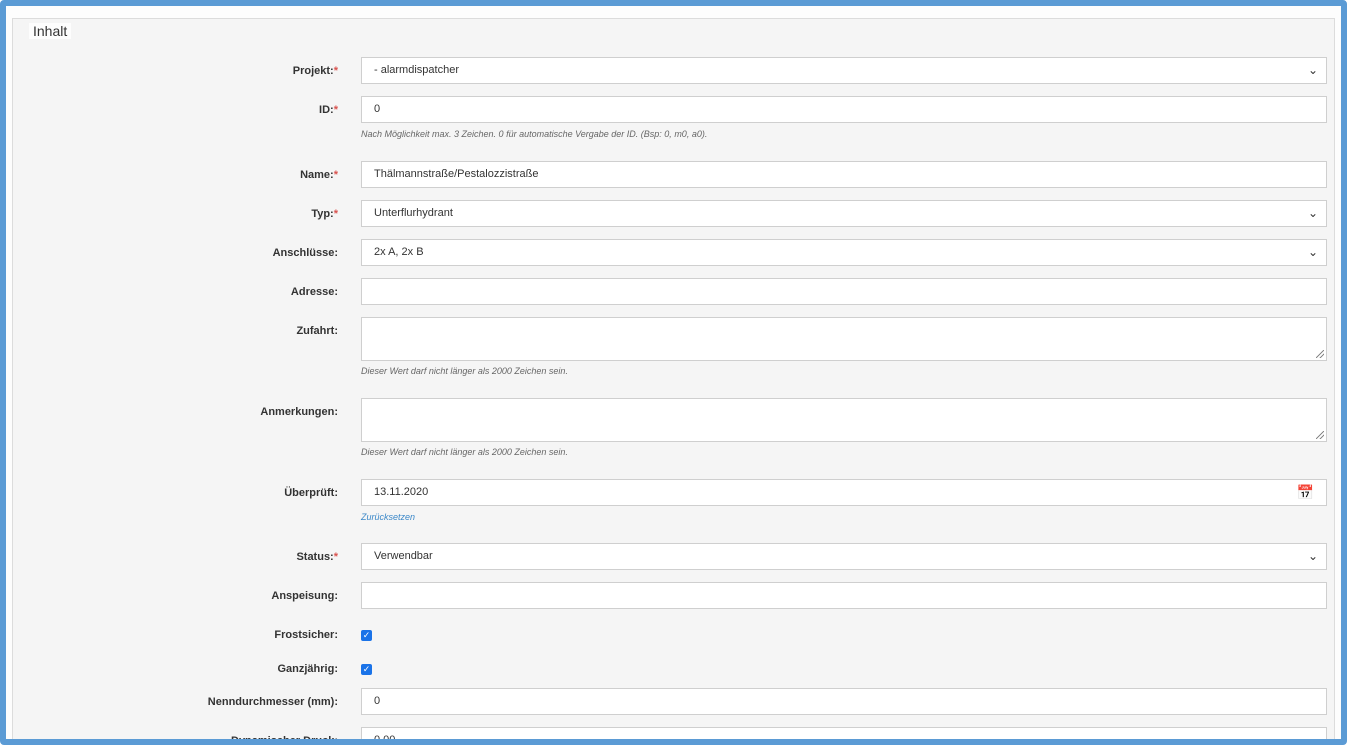  What do you see at coordinates (844, 252) in the screenshot?
I see `anschluesse-select: 2x A, 2x B ⌄` at bounding box center [844, 252].